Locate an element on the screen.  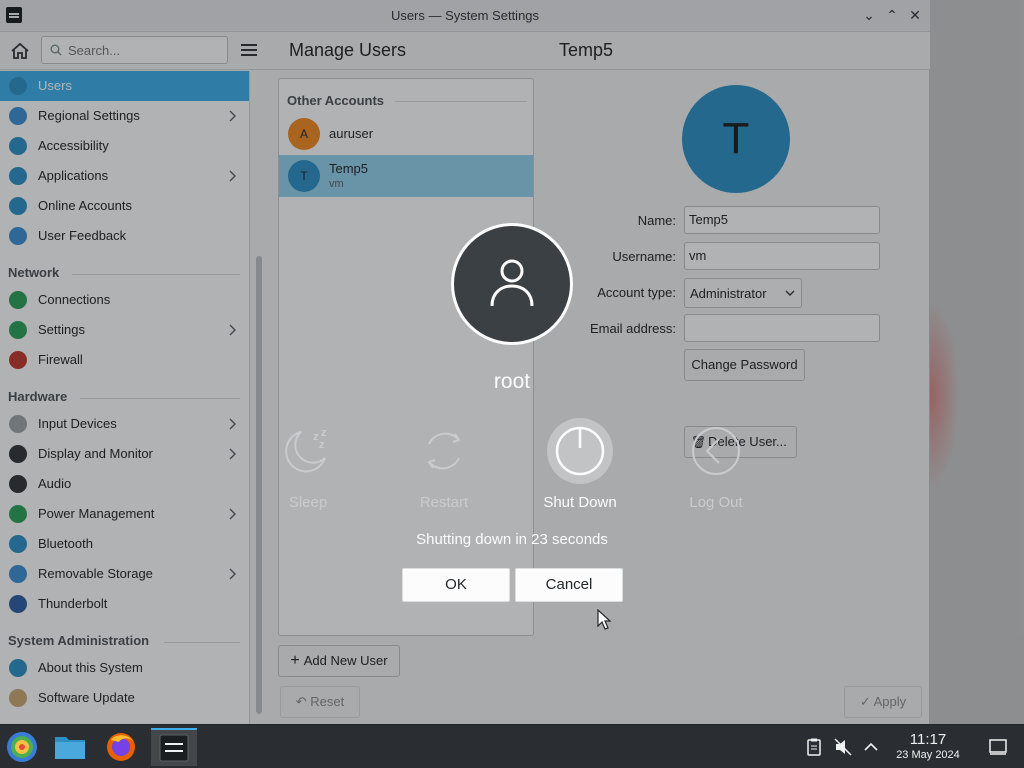
user-avatar-circle is located at coordinates (512, 284).